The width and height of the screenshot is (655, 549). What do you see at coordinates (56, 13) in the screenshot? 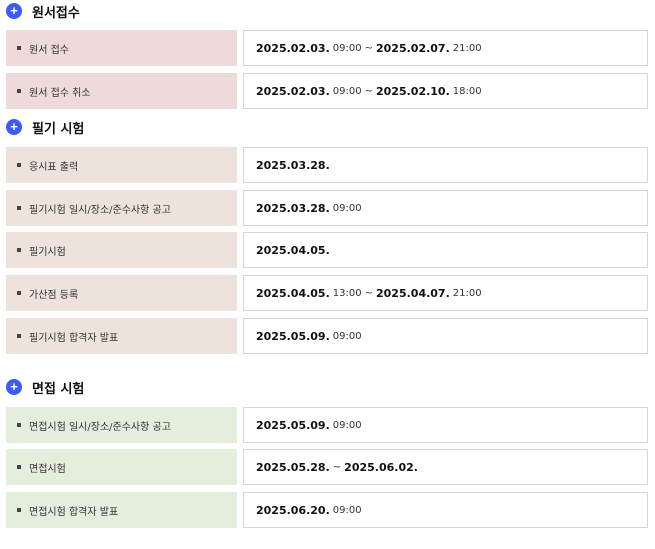
I see `section-title: 원서접수` at bounding box center [56, 13].